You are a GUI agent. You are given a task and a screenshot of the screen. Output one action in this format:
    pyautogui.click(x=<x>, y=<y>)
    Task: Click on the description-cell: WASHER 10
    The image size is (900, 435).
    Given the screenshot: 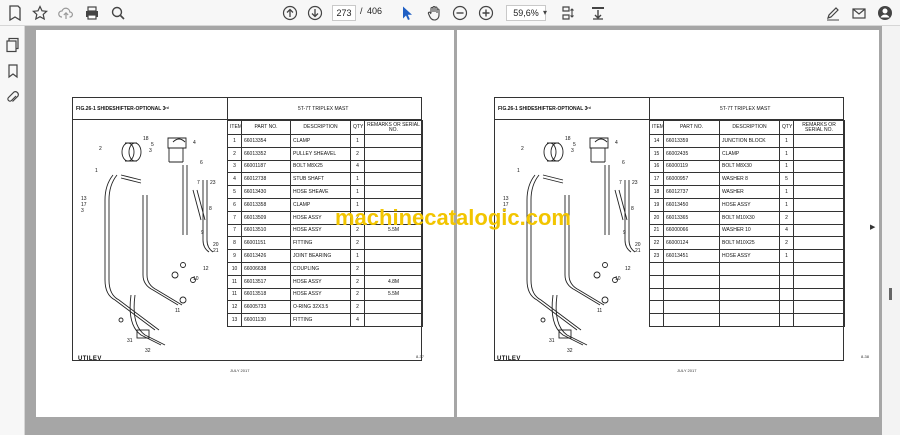 What is the action you would take?
    pyautogui.click(x=749, y=230)
    